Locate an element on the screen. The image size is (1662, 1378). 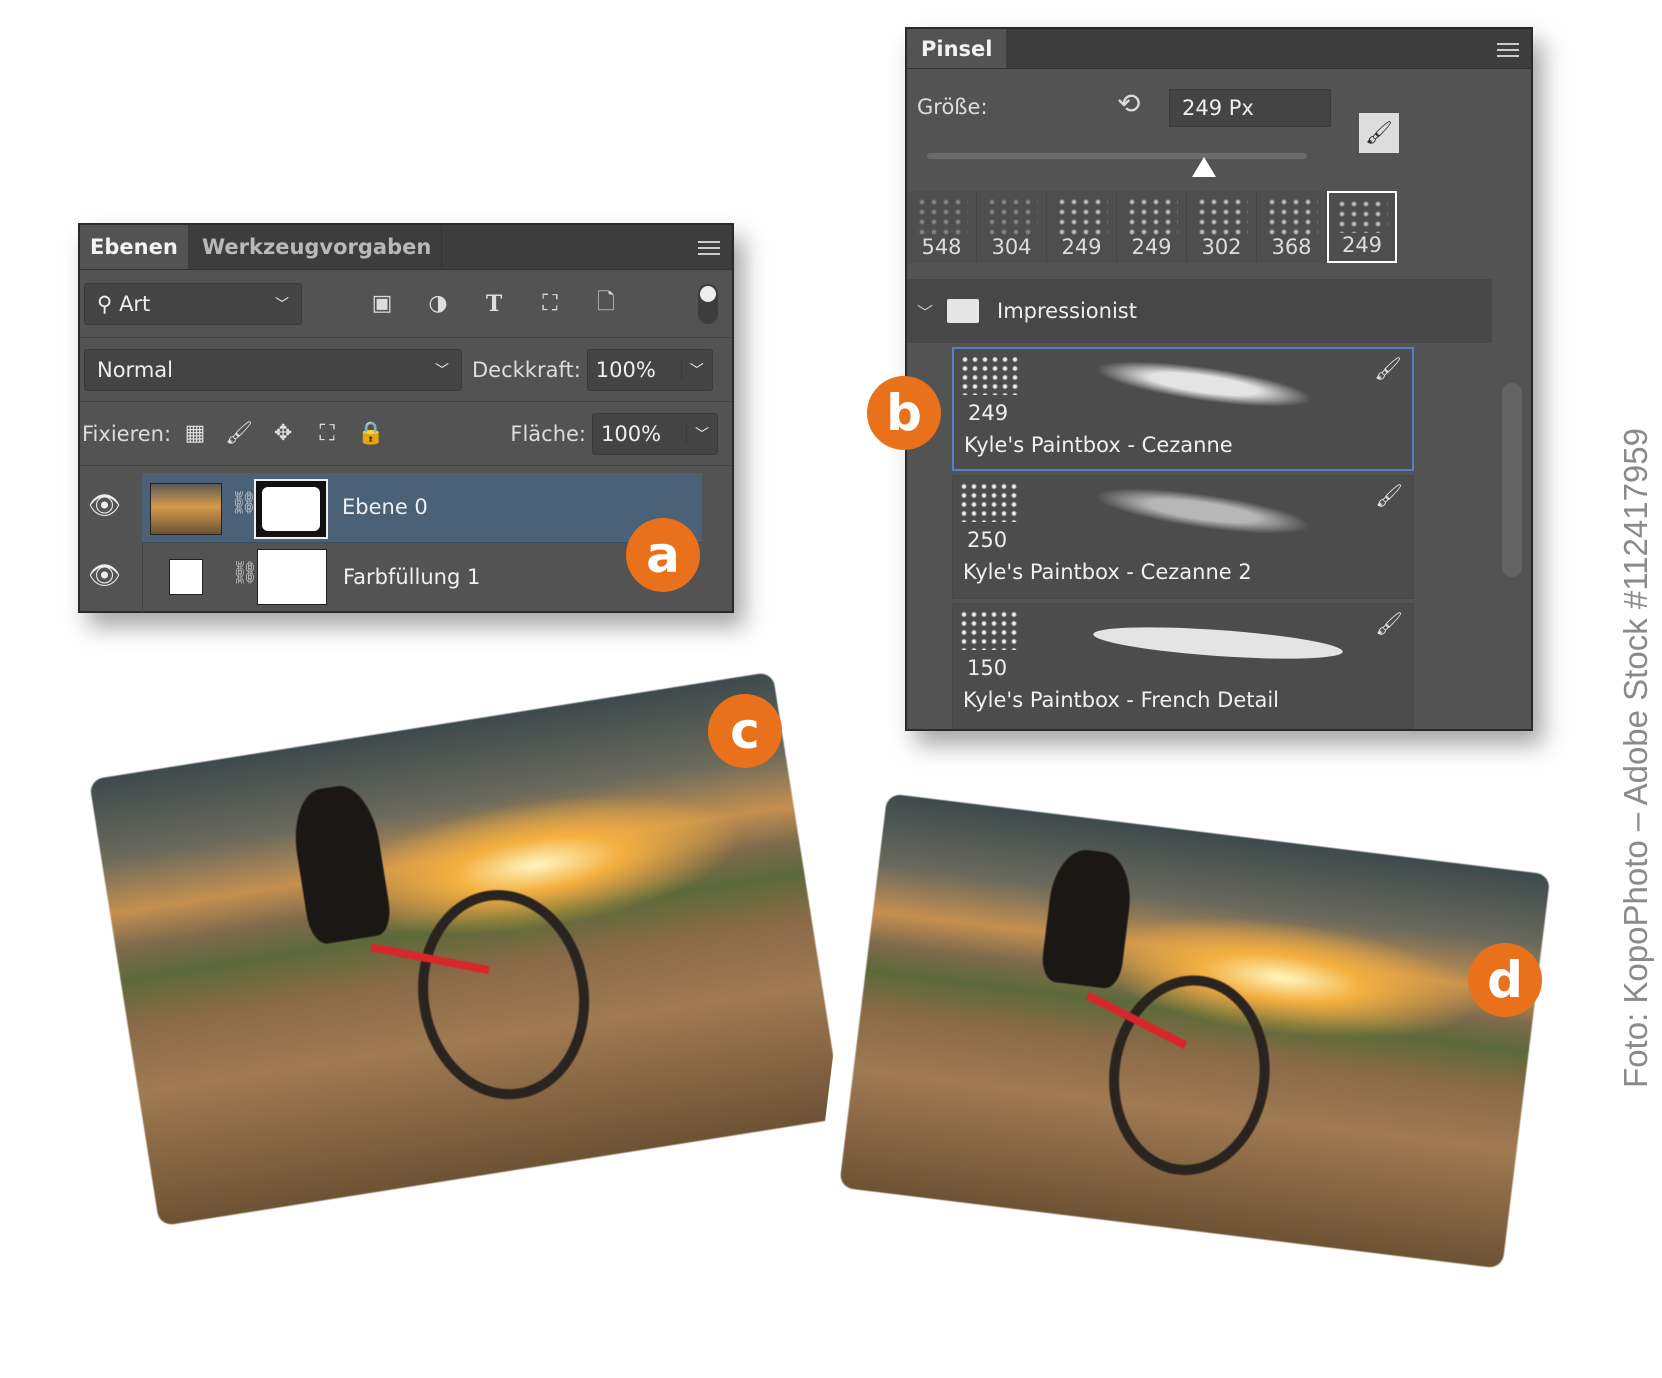
smart-object-filter-icon: 🗋 is located at coordinates (606, 304).